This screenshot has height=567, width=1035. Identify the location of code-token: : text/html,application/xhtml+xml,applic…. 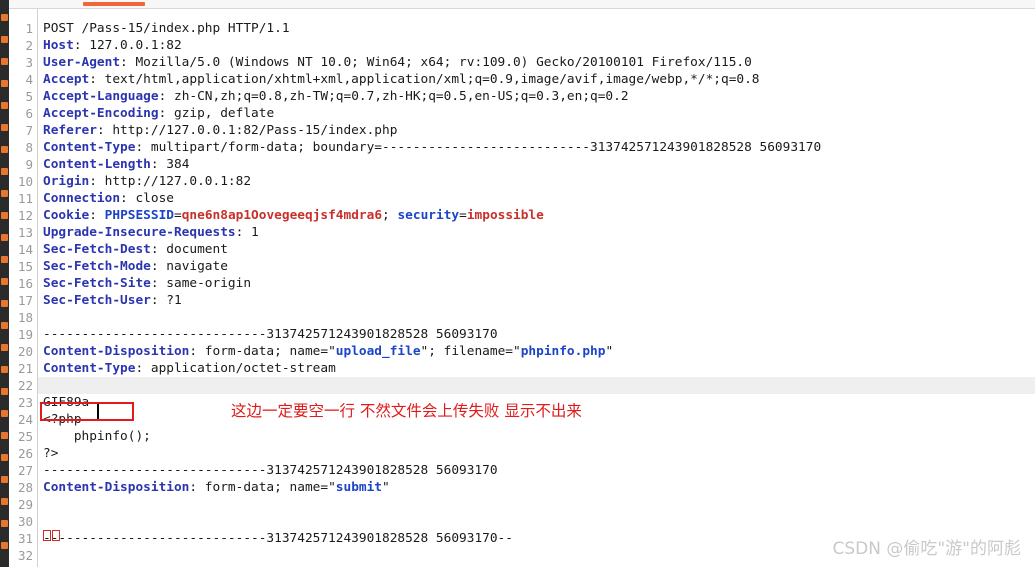
(424, 79).